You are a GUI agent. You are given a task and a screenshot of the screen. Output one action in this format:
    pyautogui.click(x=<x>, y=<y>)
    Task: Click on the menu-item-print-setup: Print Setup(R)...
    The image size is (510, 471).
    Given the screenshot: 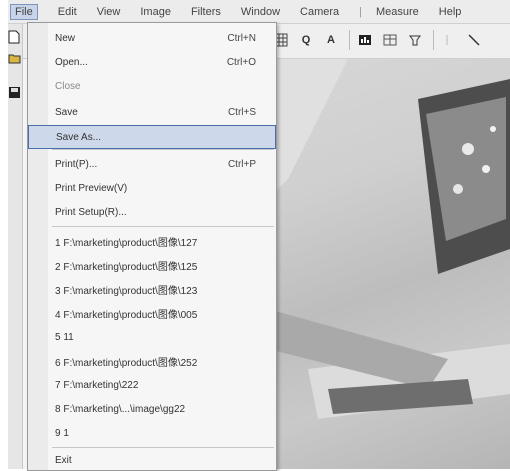 What is the action you would take?
    pyautogui.click(x=152, y=212)
    